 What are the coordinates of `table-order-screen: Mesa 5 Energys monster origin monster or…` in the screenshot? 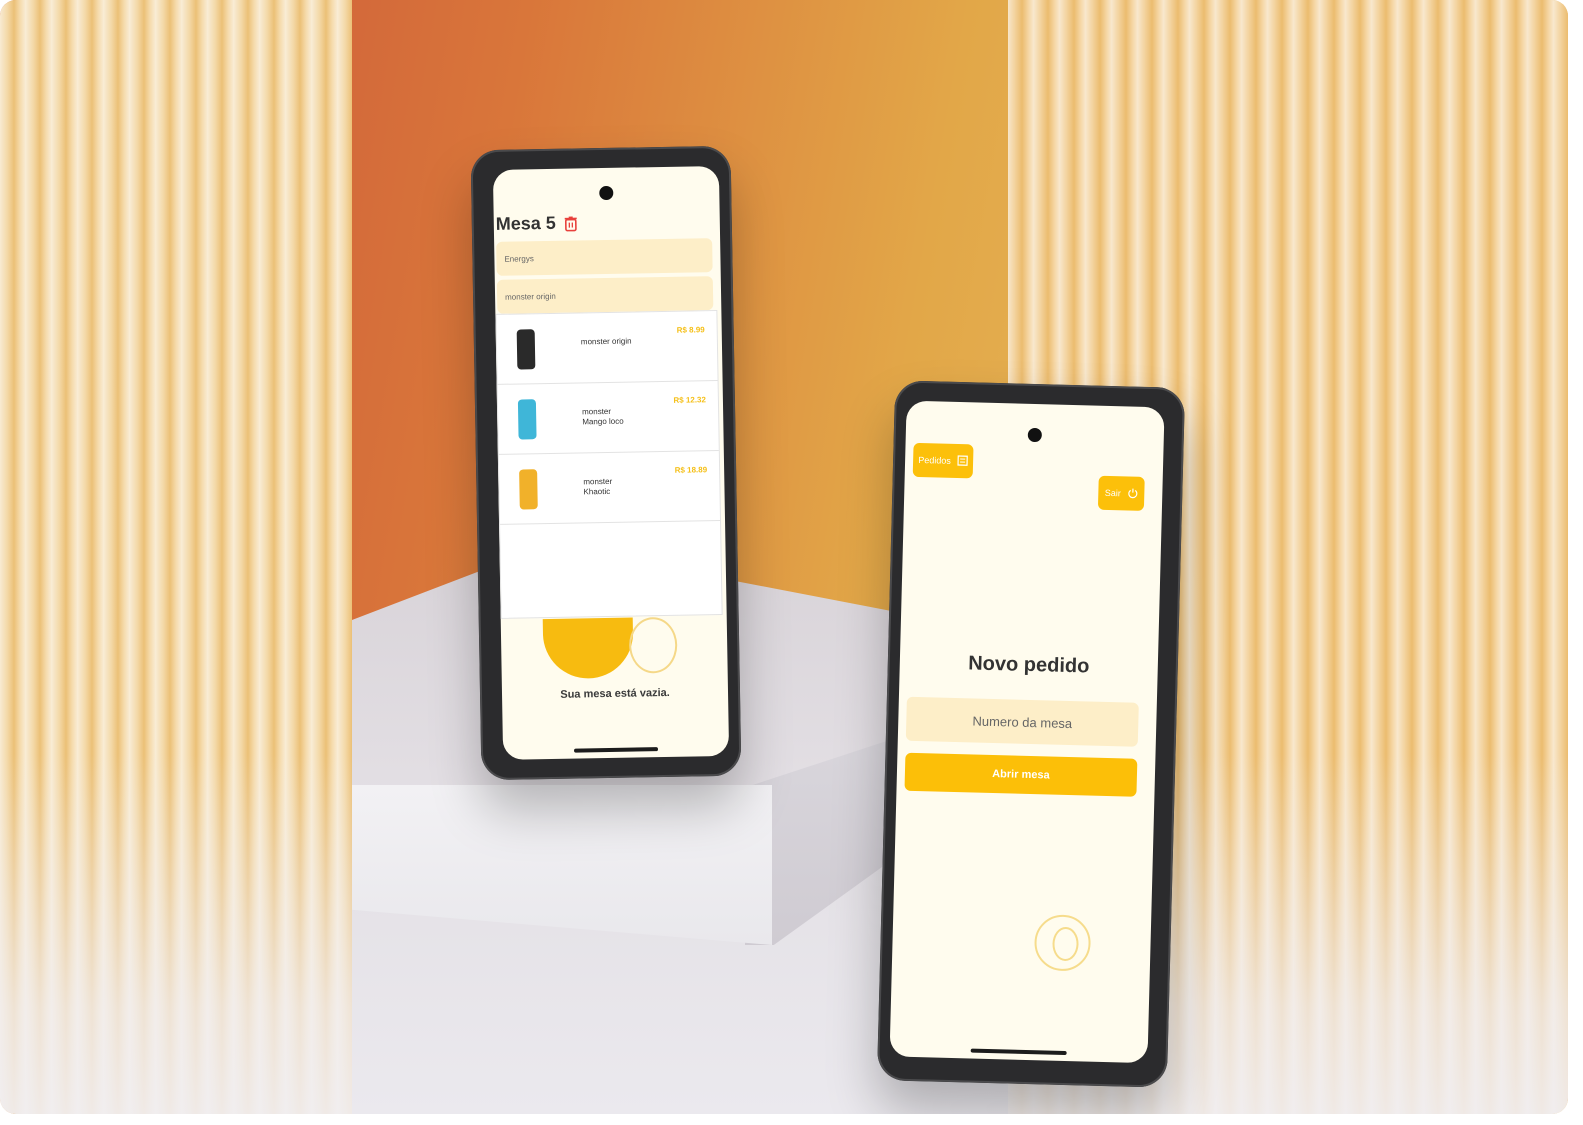 It's located at (611, 462).